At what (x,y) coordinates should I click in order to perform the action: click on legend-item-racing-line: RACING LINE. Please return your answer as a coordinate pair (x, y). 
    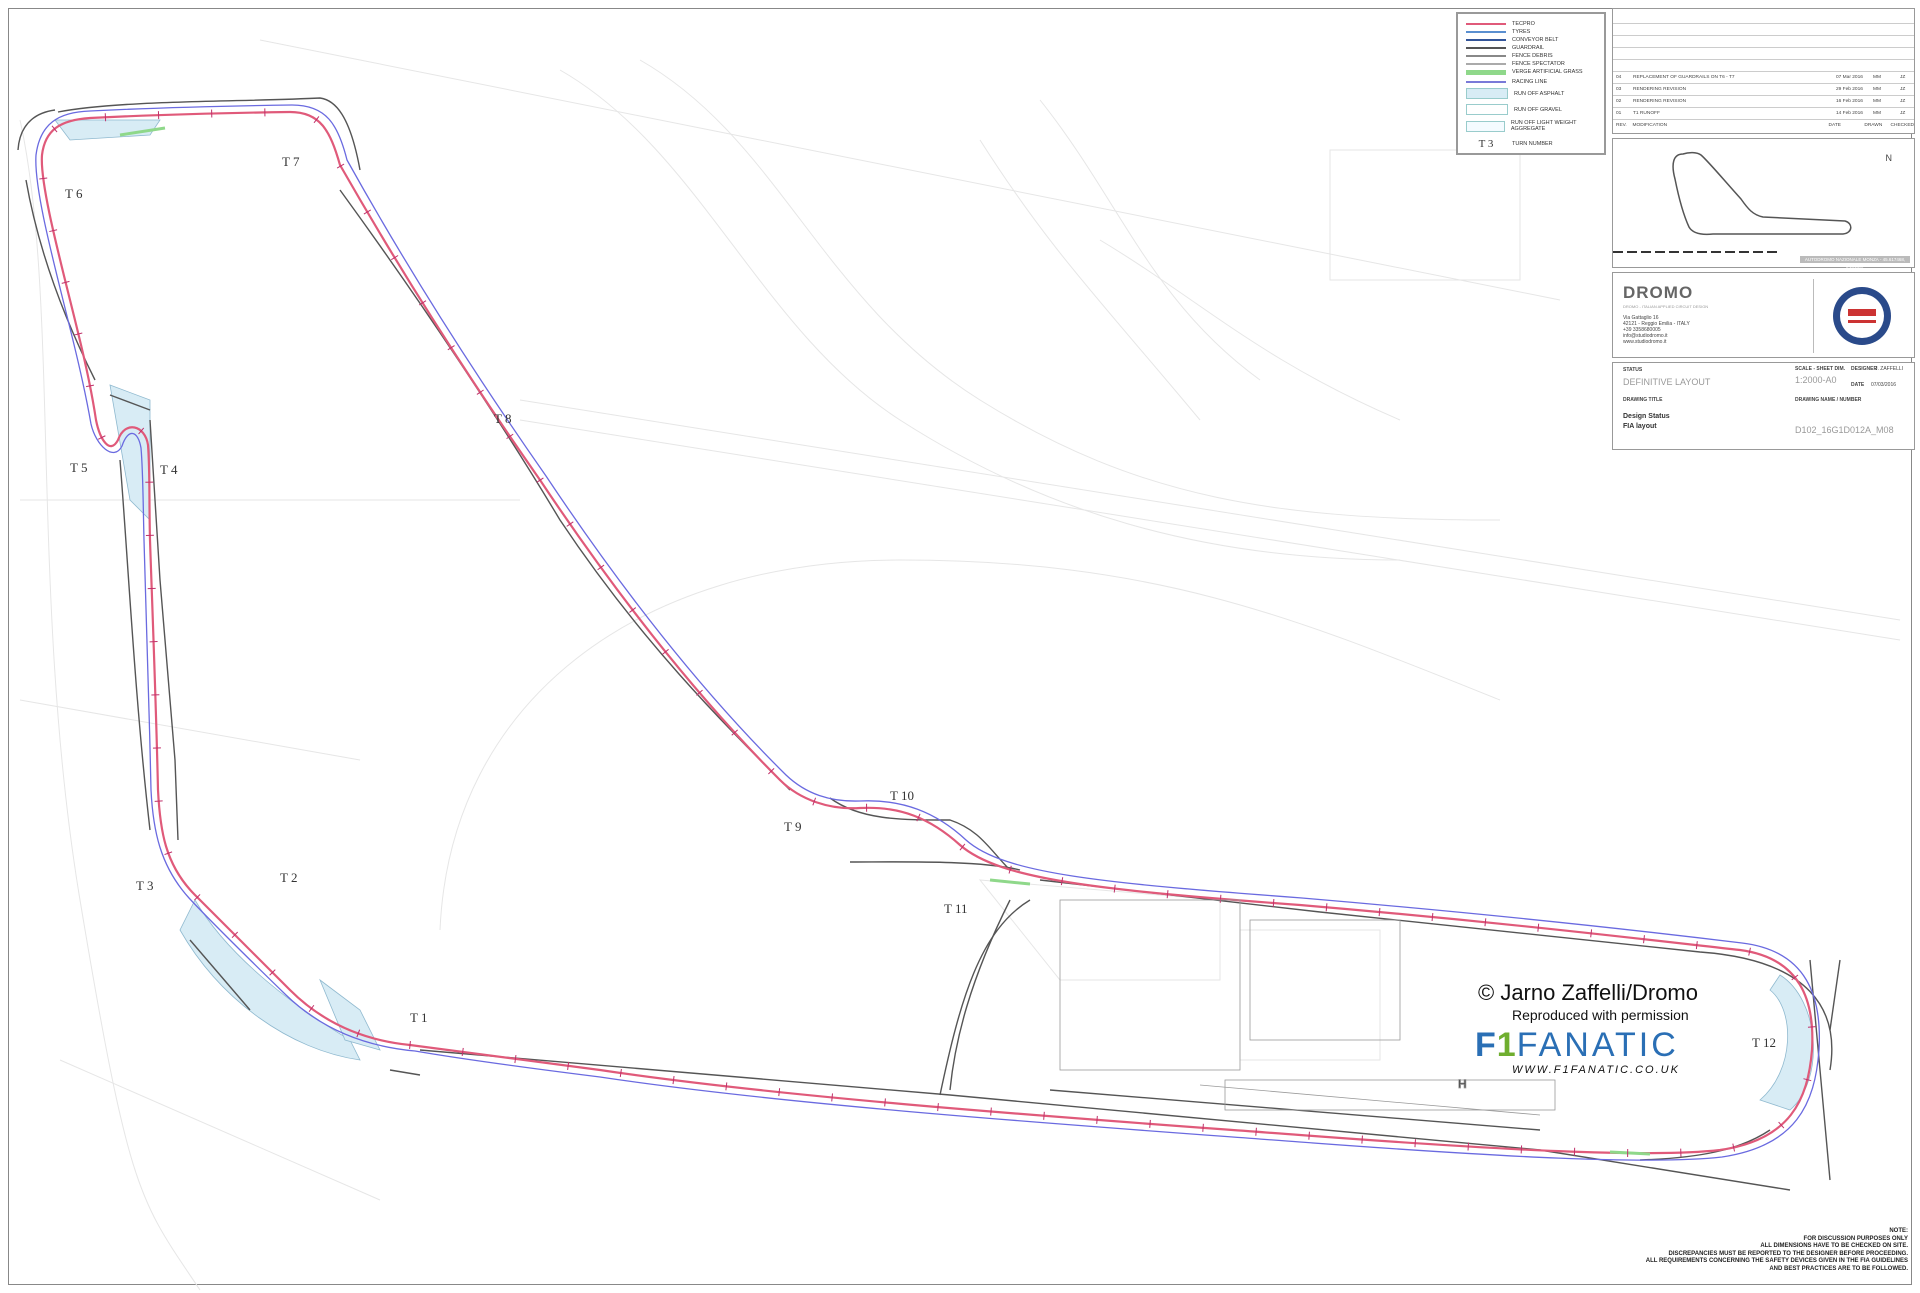
    Looking at the image, I should click on (1506, 82).